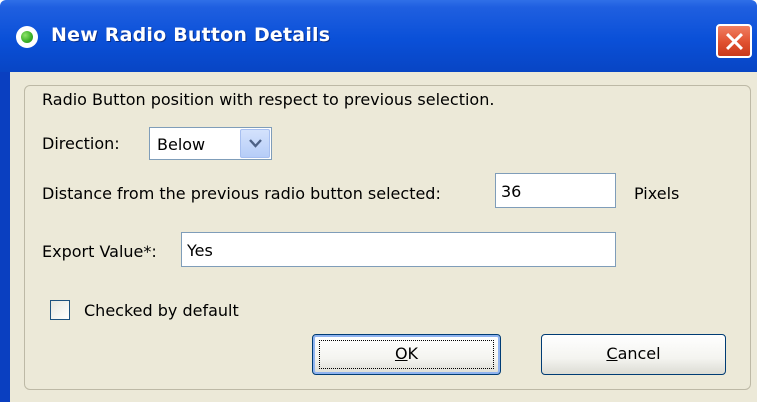  I want to click on cancel-mnemonic: C, so click(612, 353).